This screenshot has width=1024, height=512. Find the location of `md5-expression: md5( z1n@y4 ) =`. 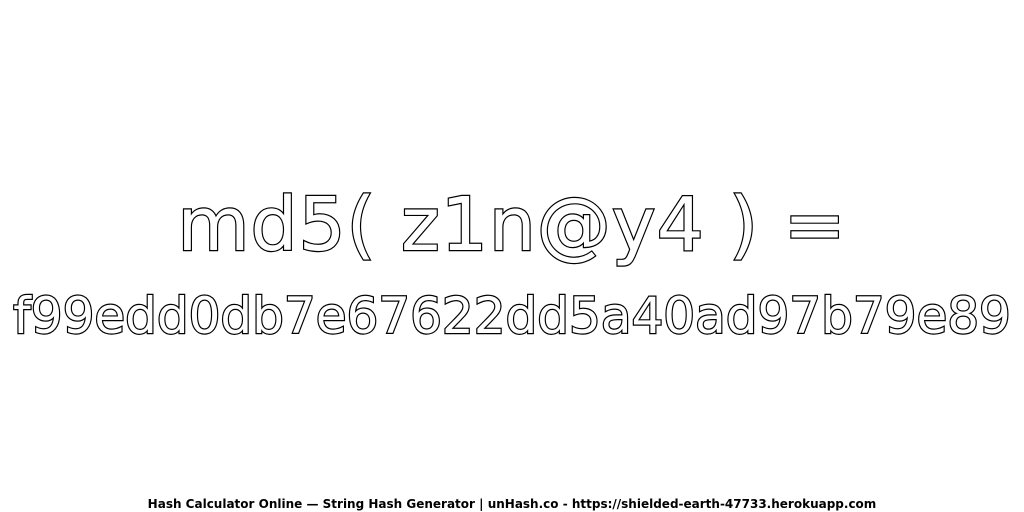

md5-expression: md5( z1n@y4 ) = is located at coordinates (511, 225).